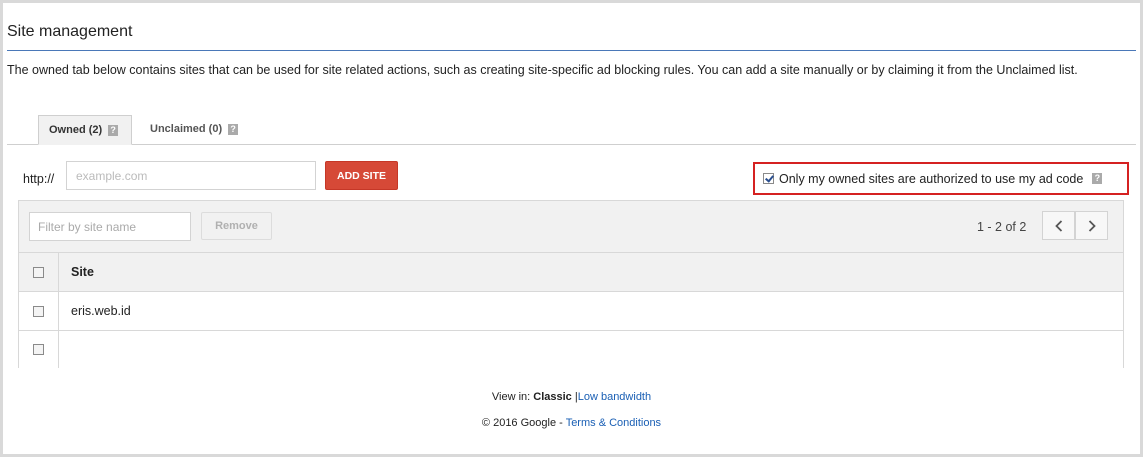  What do you see at coordinates (236, 226) in the screenshot?
I see `remove-button: Remove` at bounding box center [236, 226].